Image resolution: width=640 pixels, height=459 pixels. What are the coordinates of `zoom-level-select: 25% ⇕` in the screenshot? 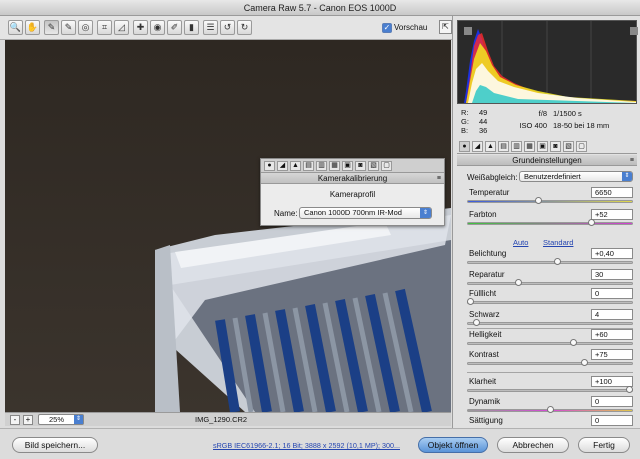 It's located at (61, 419).